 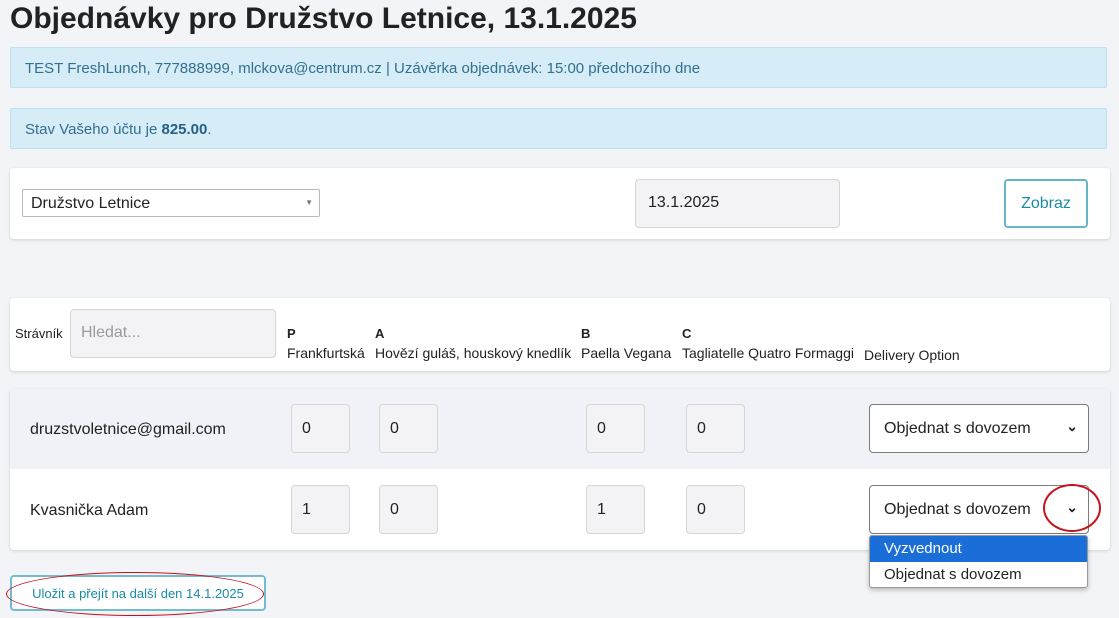 I want to click on date-input-value: 13.1.2025, so click(x=684, y=202).